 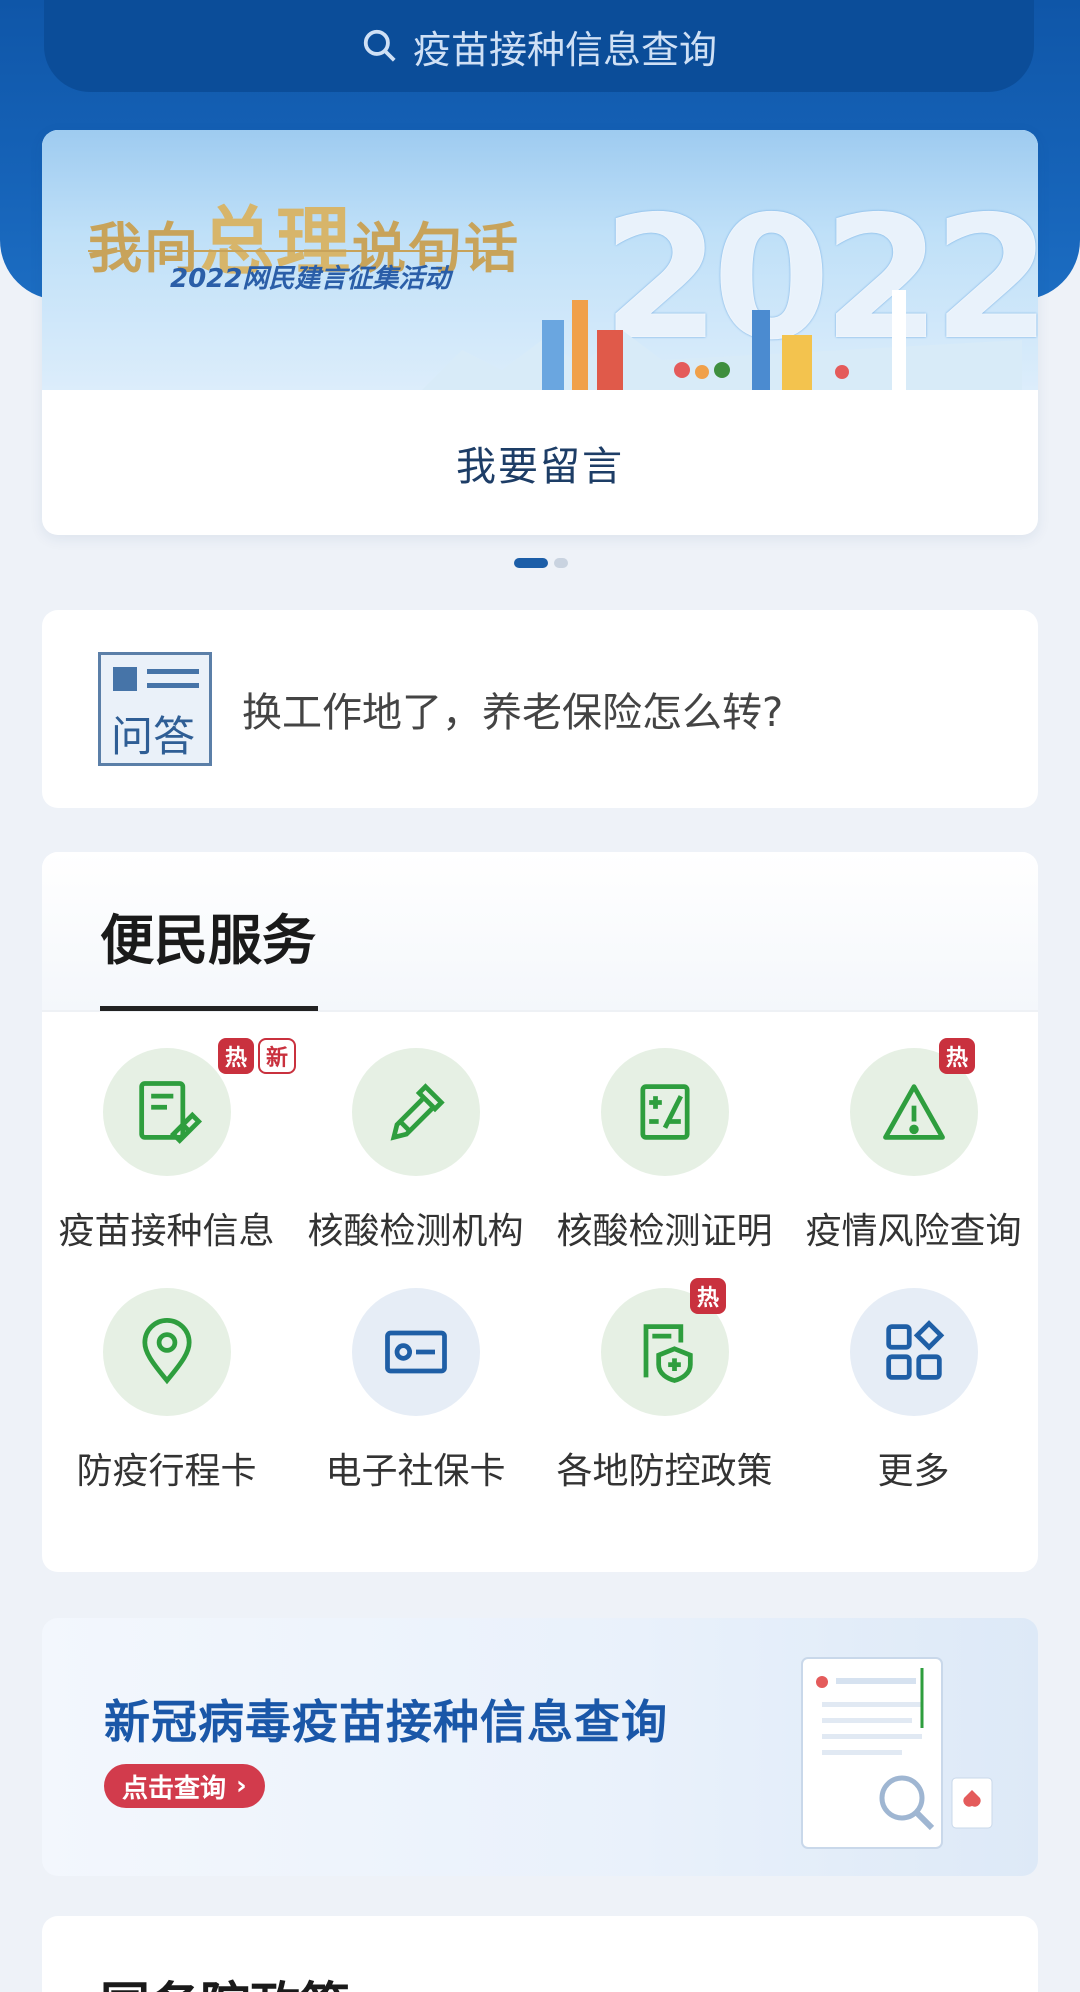 I want to click on vaccine-record-icon, so click(x=166, y=1112).